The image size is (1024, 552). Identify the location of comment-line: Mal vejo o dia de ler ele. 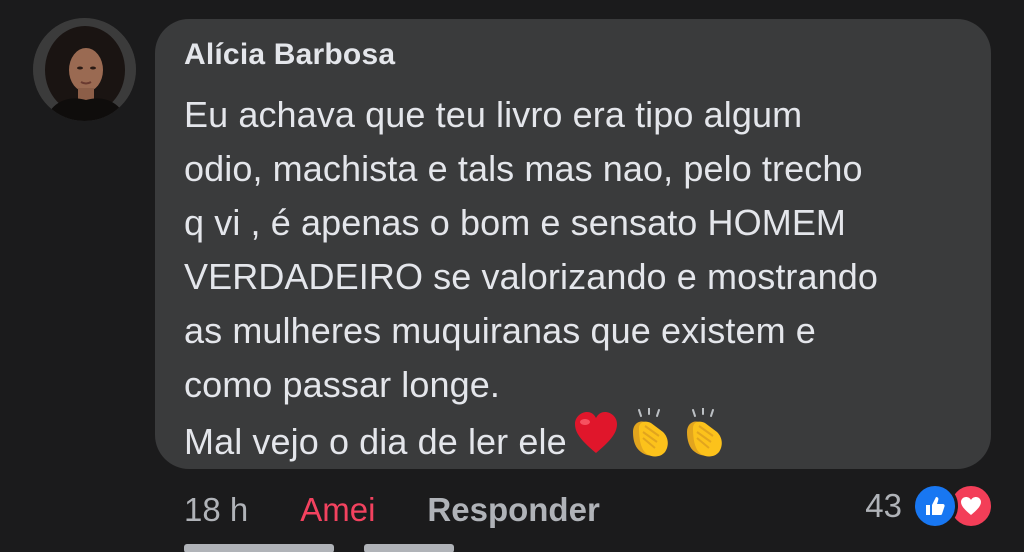
(375, 442).